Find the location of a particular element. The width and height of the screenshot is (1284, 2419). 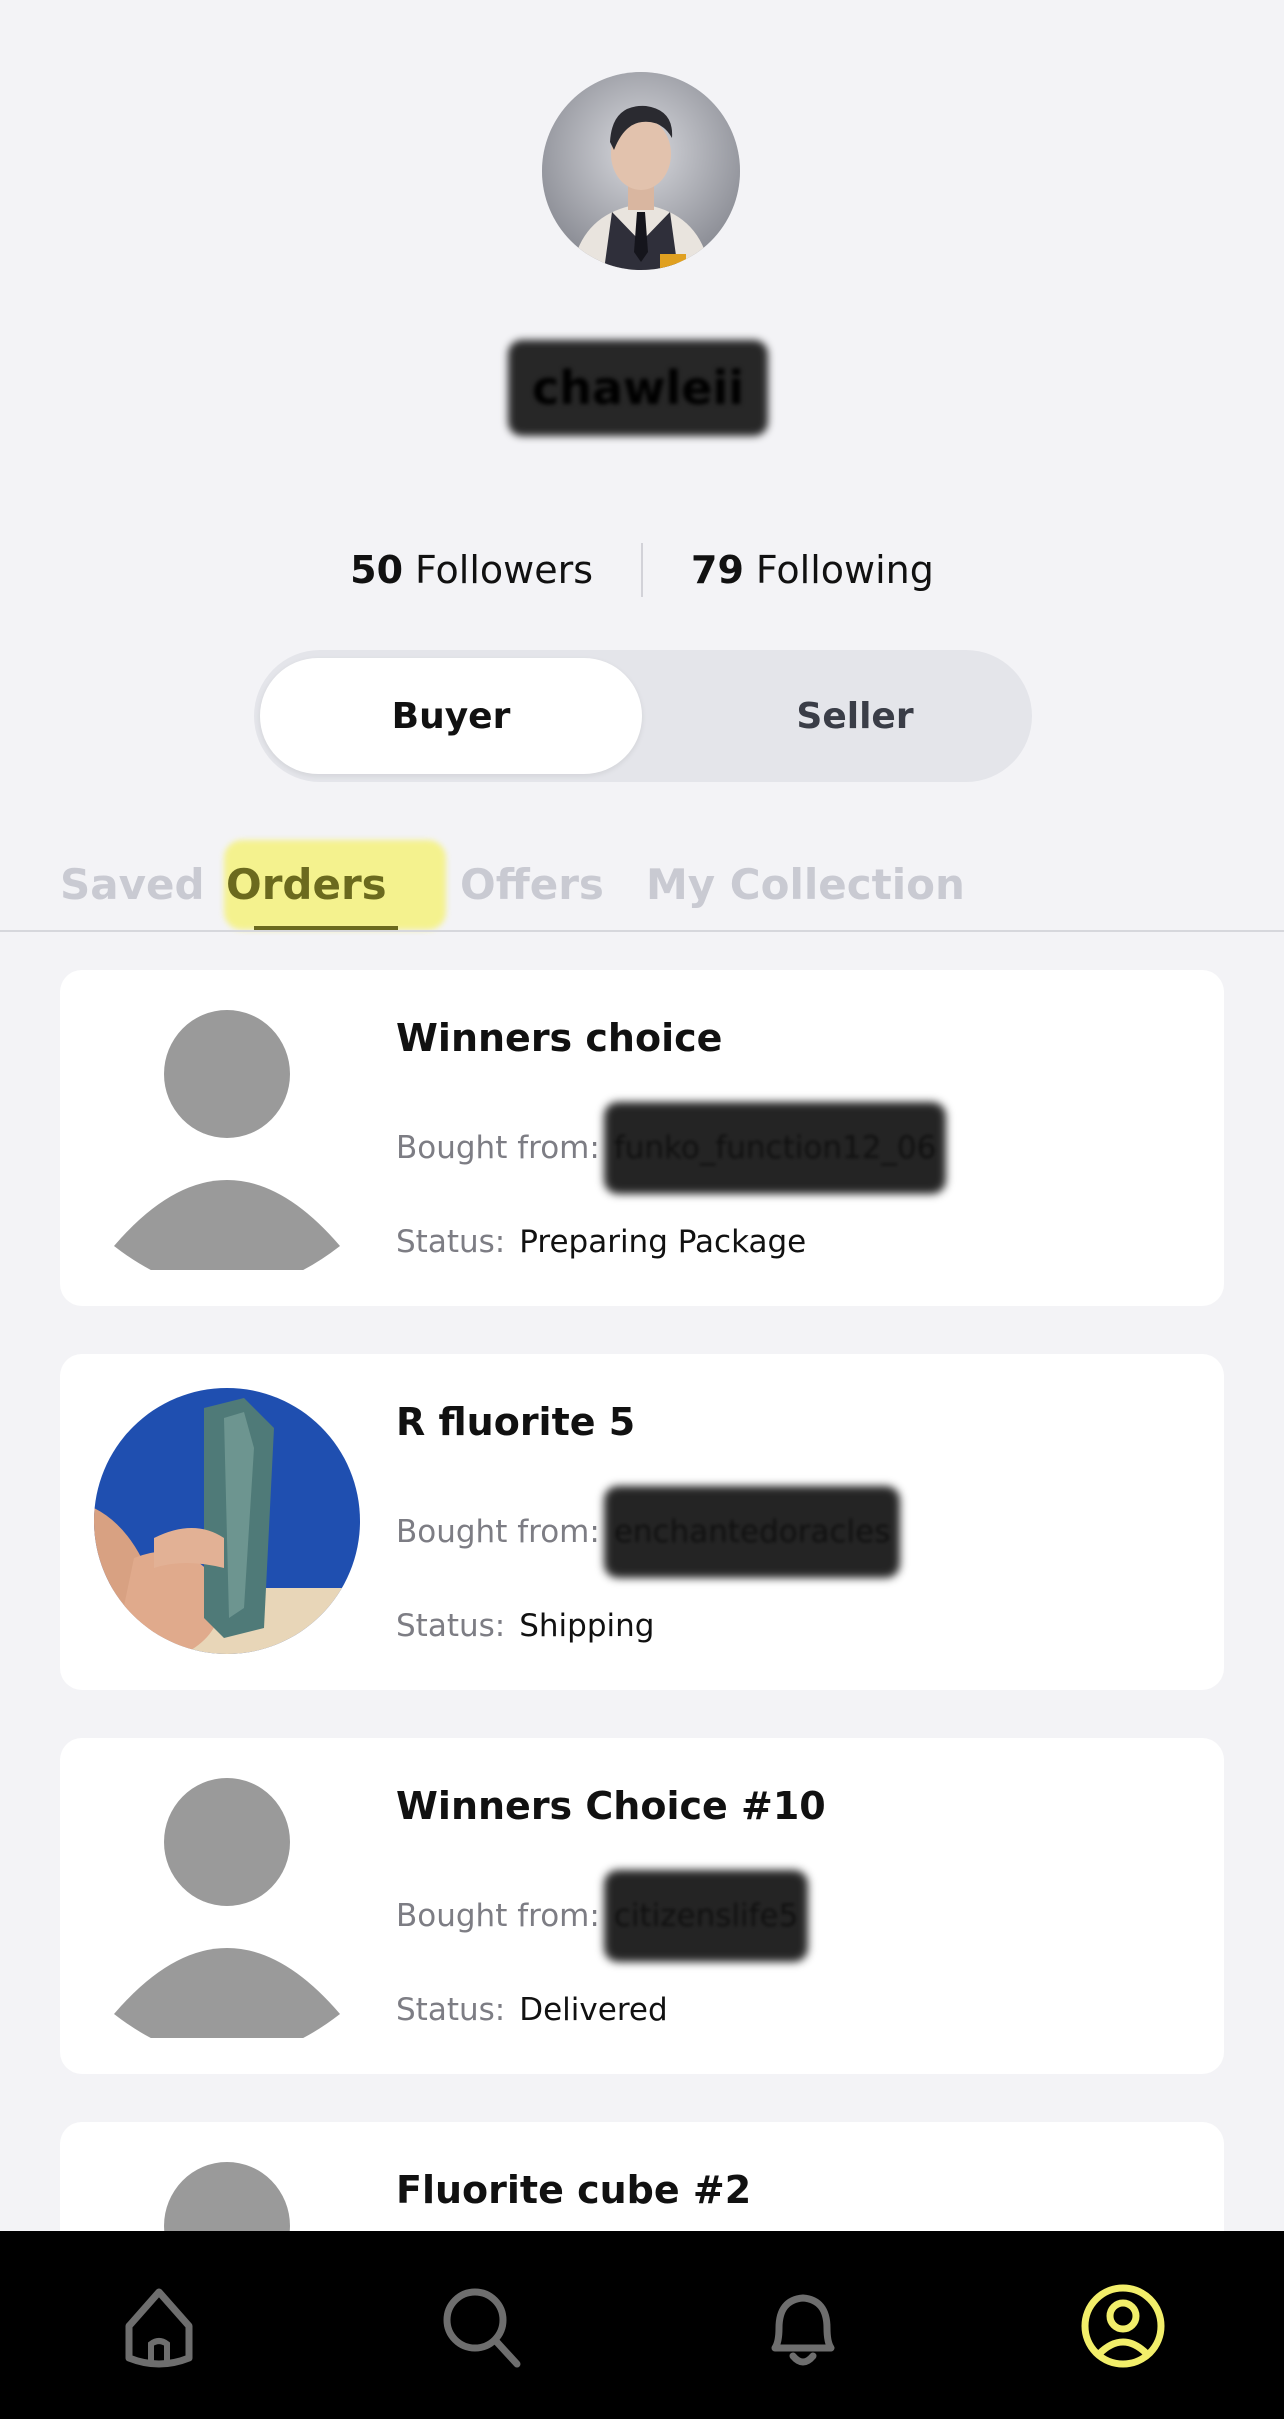

seller-name: citizenslife5 is located at coordinates (706, 1916).